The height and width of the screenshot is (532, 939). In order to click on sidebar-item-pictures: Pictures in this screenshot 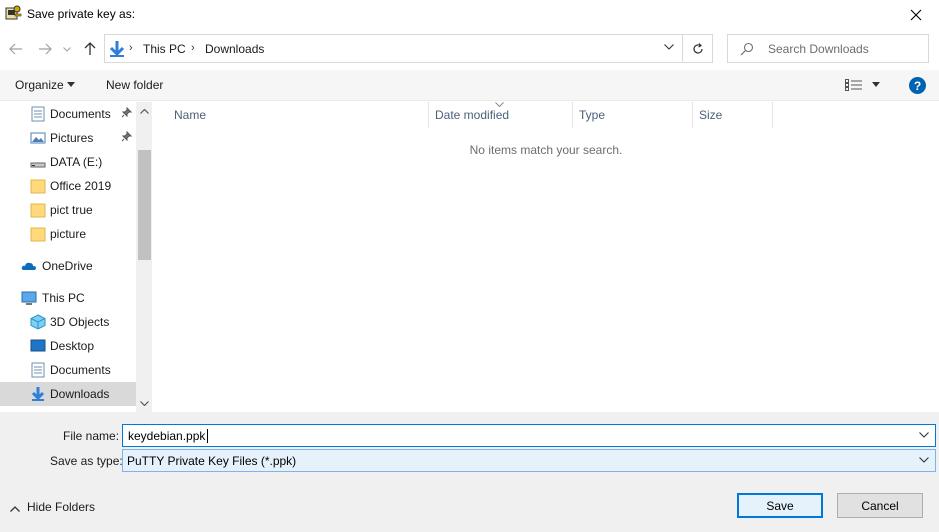, I will do `click(68, 138)`.